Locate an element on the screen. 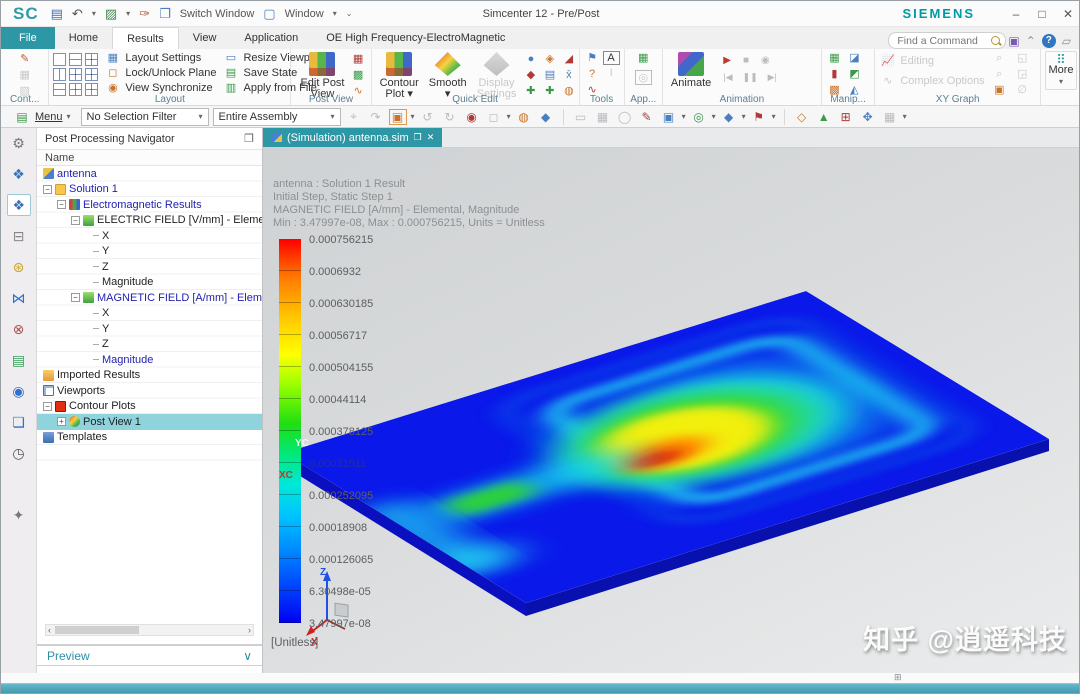  manip4-icon: ◩ is located at coordinates (854, 74).